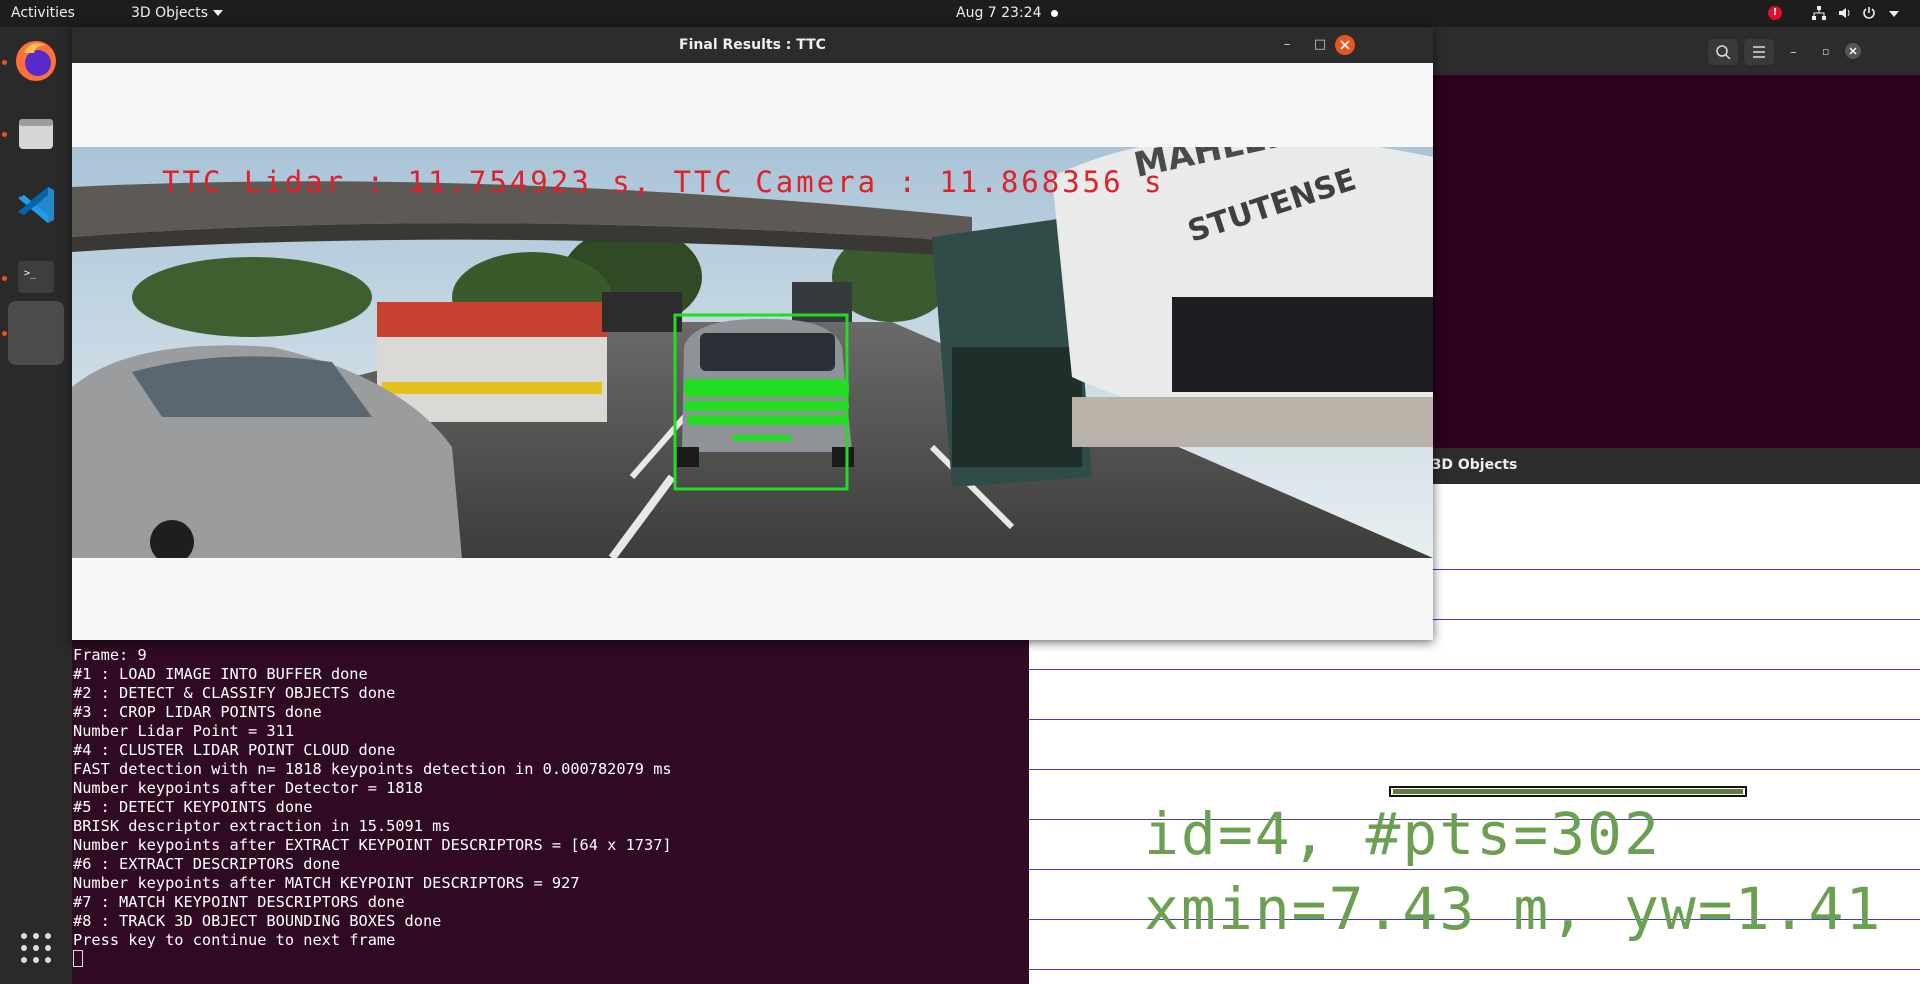  Describe the element at coordinates (234, 940) in the screenshot. I see `terminal-line: Press key to continue to next frame` at that location.